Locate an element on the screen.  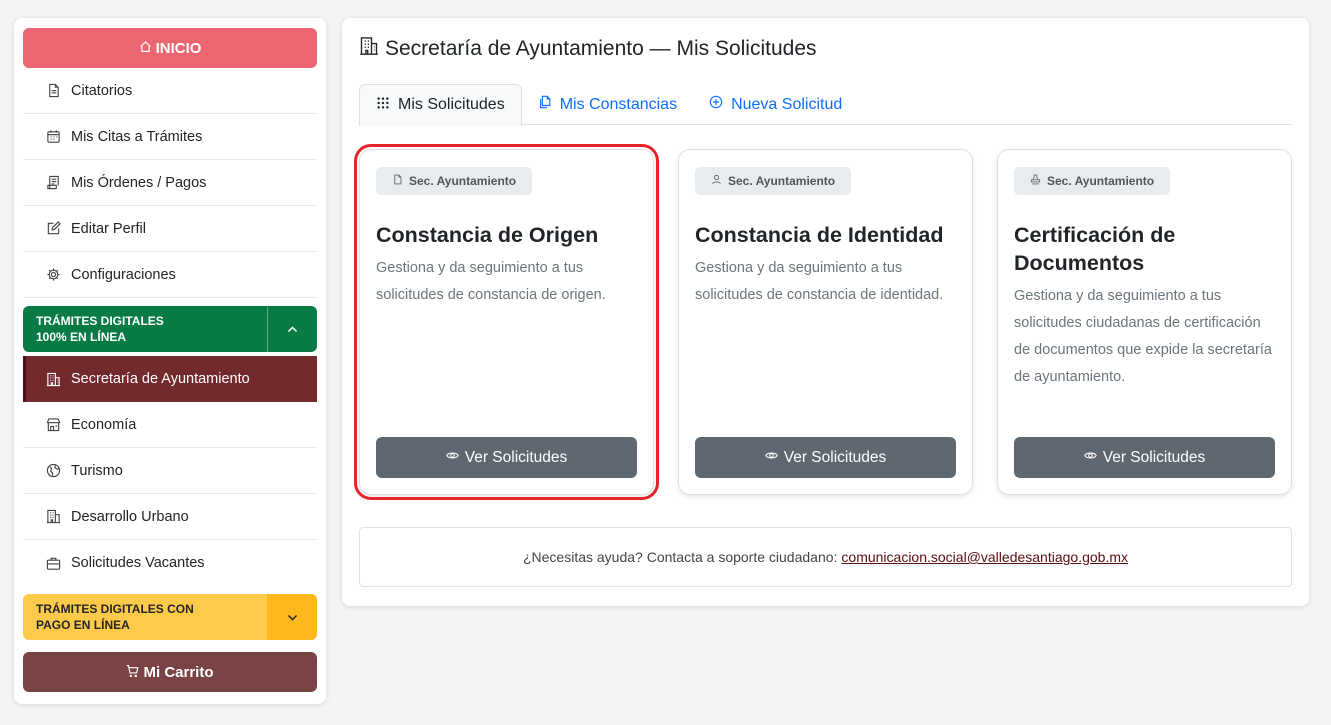
cart-button: Mi Carrito is located at coordinates (170, 672).